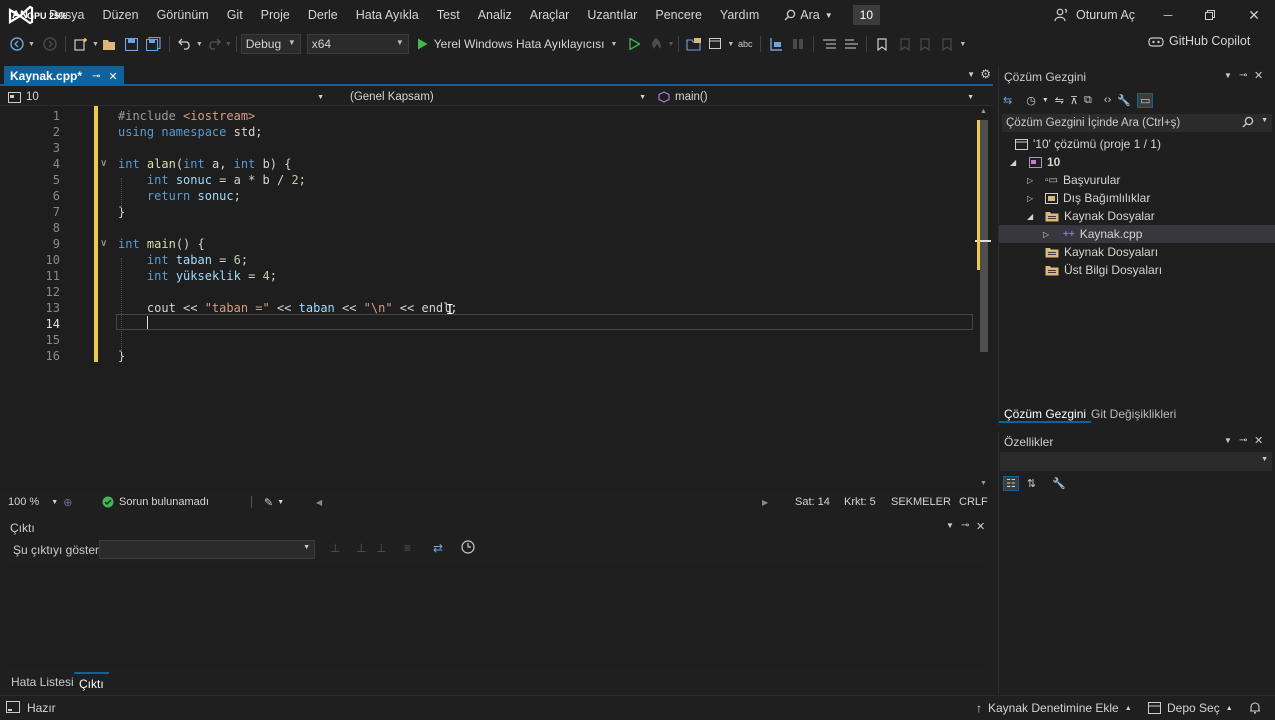  I want to click on code-line: 10 int taban = 6;, so click(487, 260).